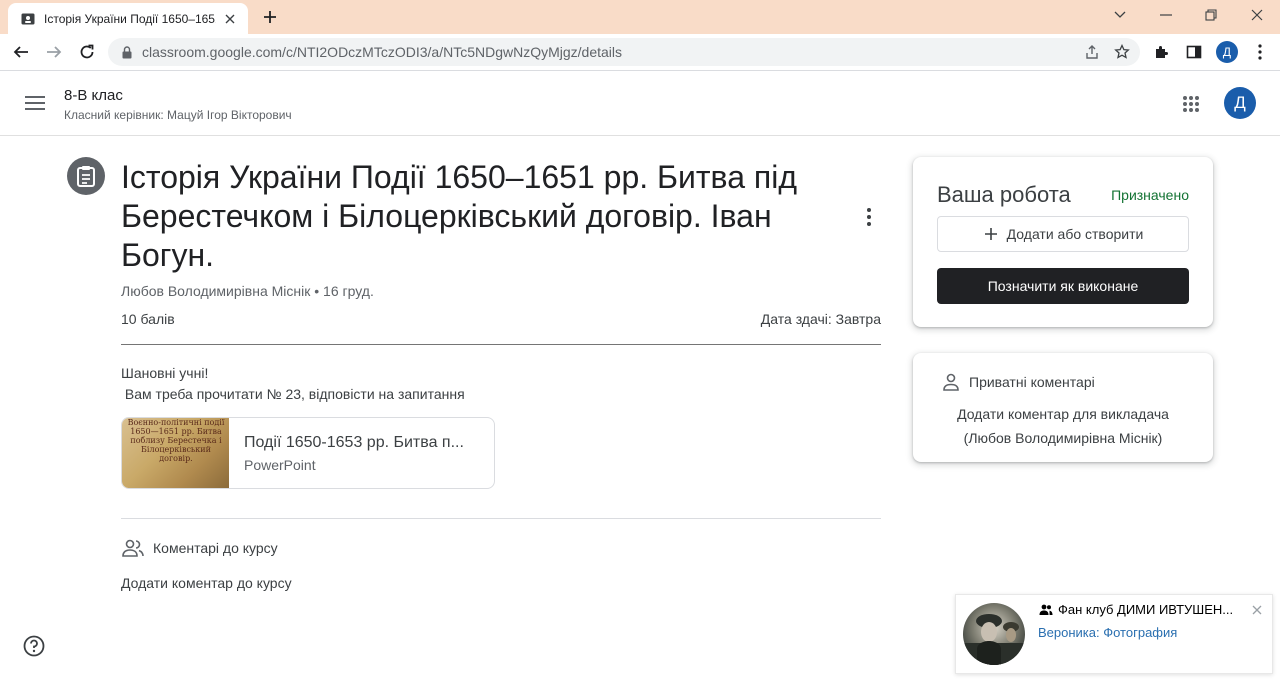  What do you see at coordinates (1004, 194) in the screenshot?
I see `your-work-title: Ваша робота` at bounding box center [1004, 194].